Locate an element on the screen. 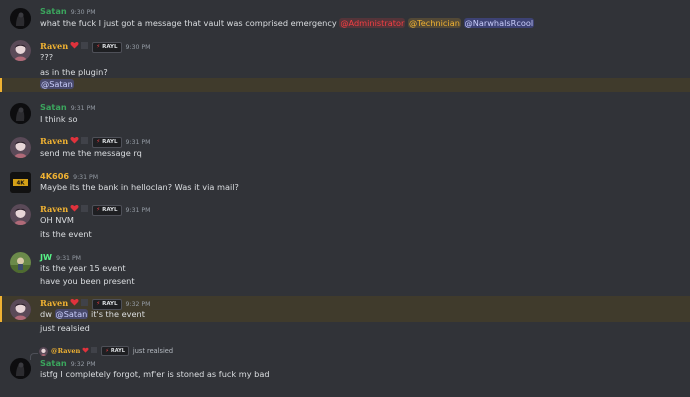  message-text: ??? is located at coordinates (47, 57).